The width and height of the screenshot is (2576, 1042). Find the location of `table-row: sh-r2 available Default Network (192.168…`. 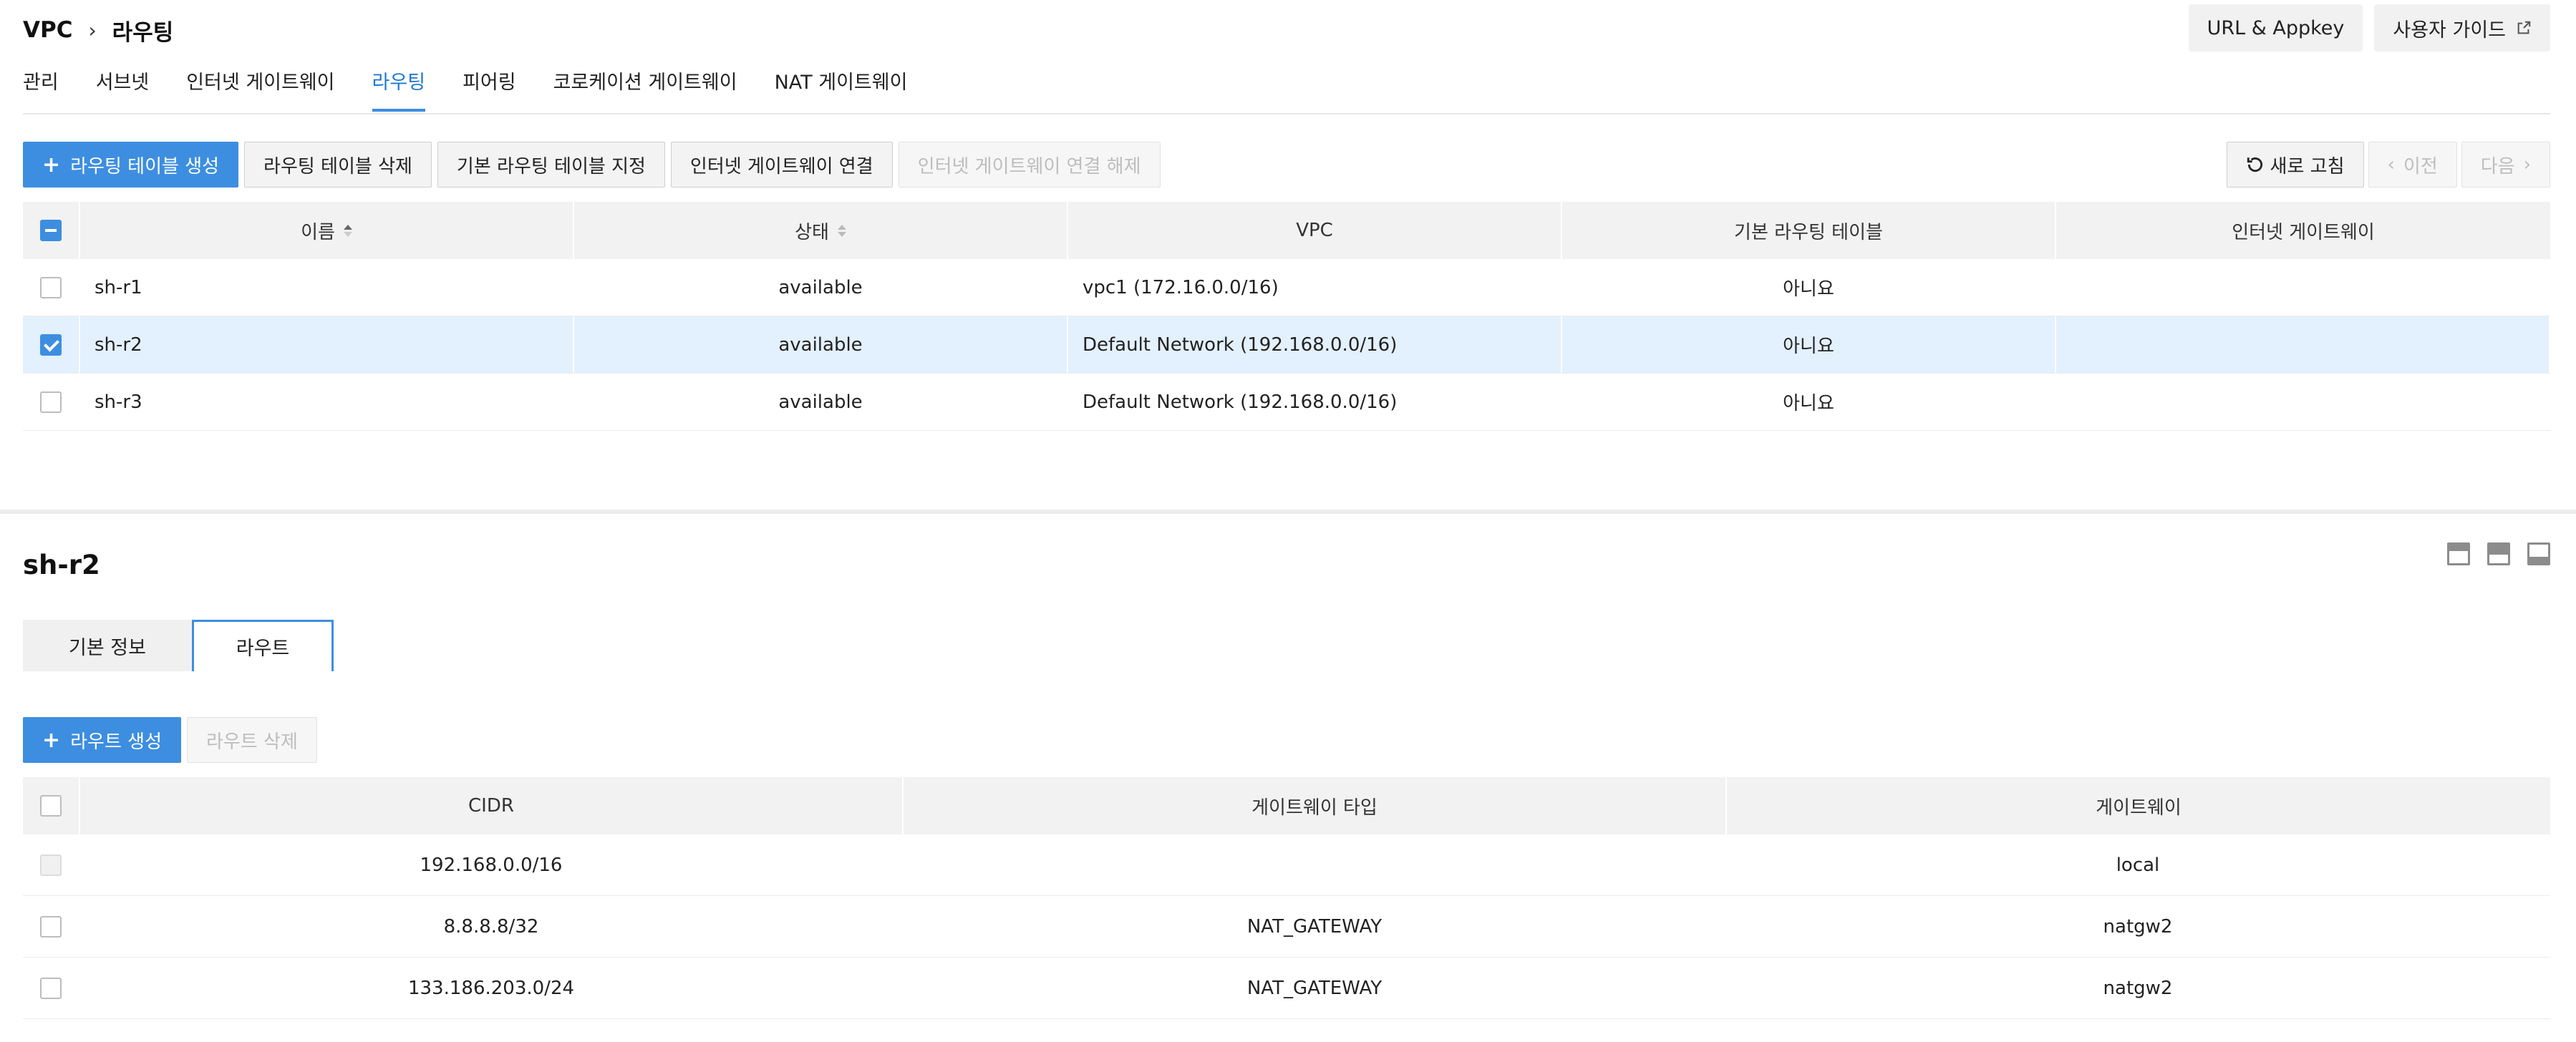

table-row: sh-r2 available Default Network (192.168… is located at coordinates (1287, 345).